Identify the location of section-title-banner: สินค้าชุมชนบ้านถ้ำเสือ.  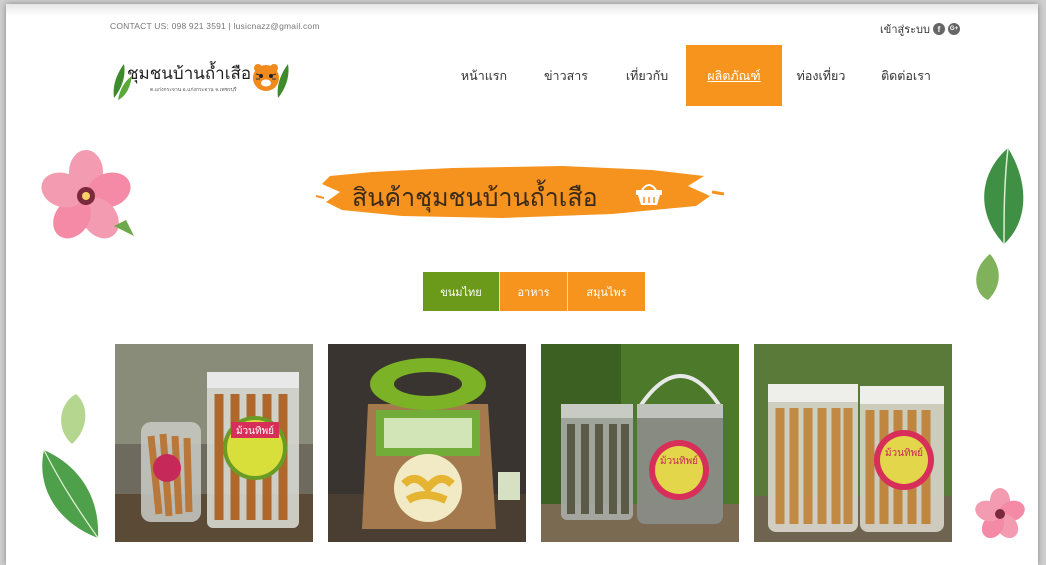
(521, 192).